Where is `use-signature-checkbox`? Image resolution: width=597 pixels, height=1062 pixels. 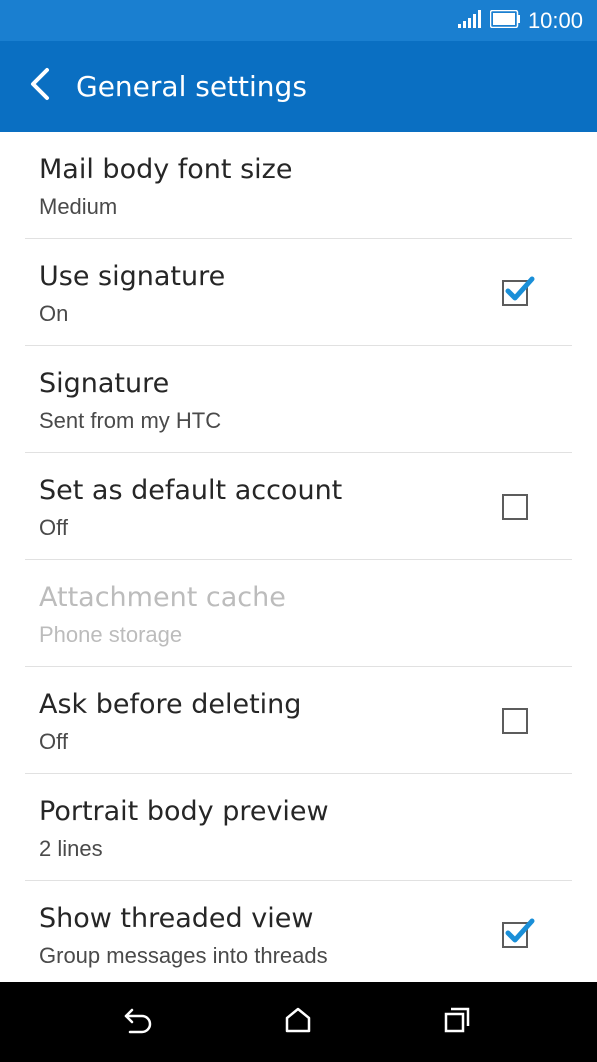
use-signature-checkbox is located at coordinates (518, 291).